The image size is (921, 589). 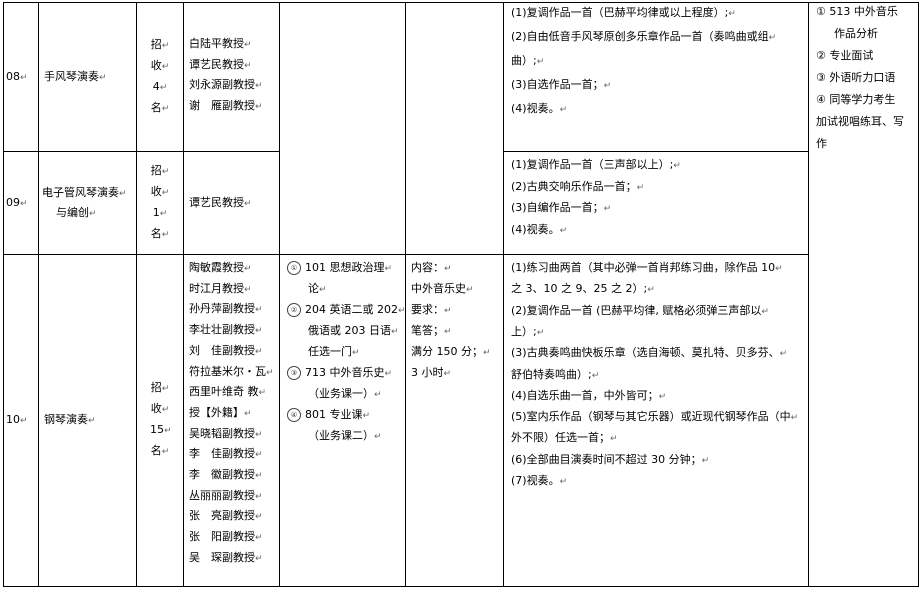 I want to click on major-name: 电子管风琴演奏↵, so click(x=84, y=192).